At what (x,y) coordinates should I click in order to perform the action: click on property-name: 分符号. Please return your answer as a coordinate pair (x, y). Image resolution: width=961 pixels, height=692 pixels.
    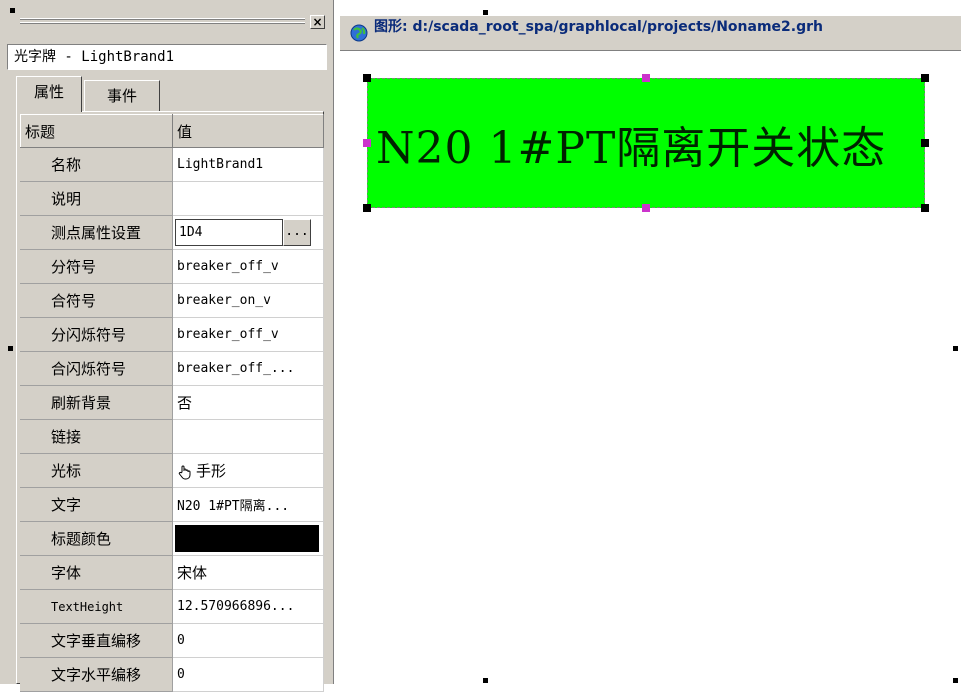
    Looking at the image, I should click on (96, 266).